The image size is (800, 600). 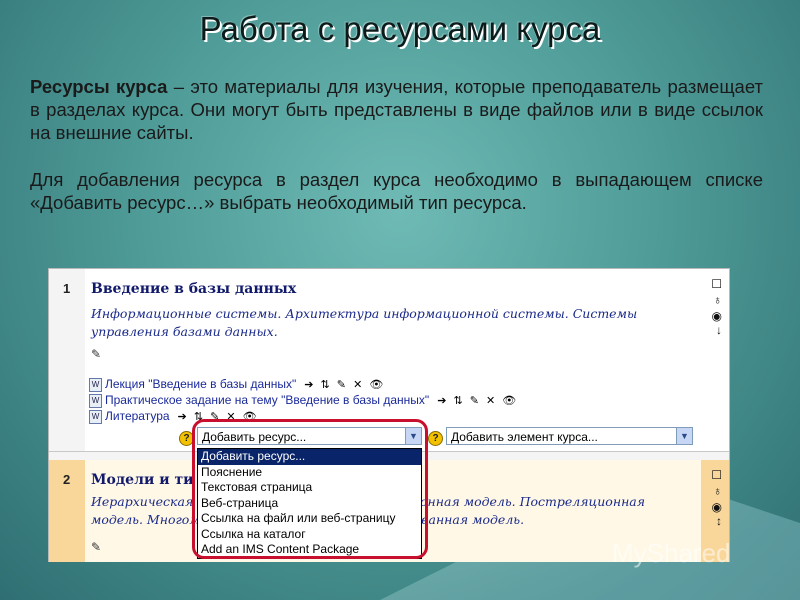 I want to click on highlight-ring, so click(x=310, y=489).